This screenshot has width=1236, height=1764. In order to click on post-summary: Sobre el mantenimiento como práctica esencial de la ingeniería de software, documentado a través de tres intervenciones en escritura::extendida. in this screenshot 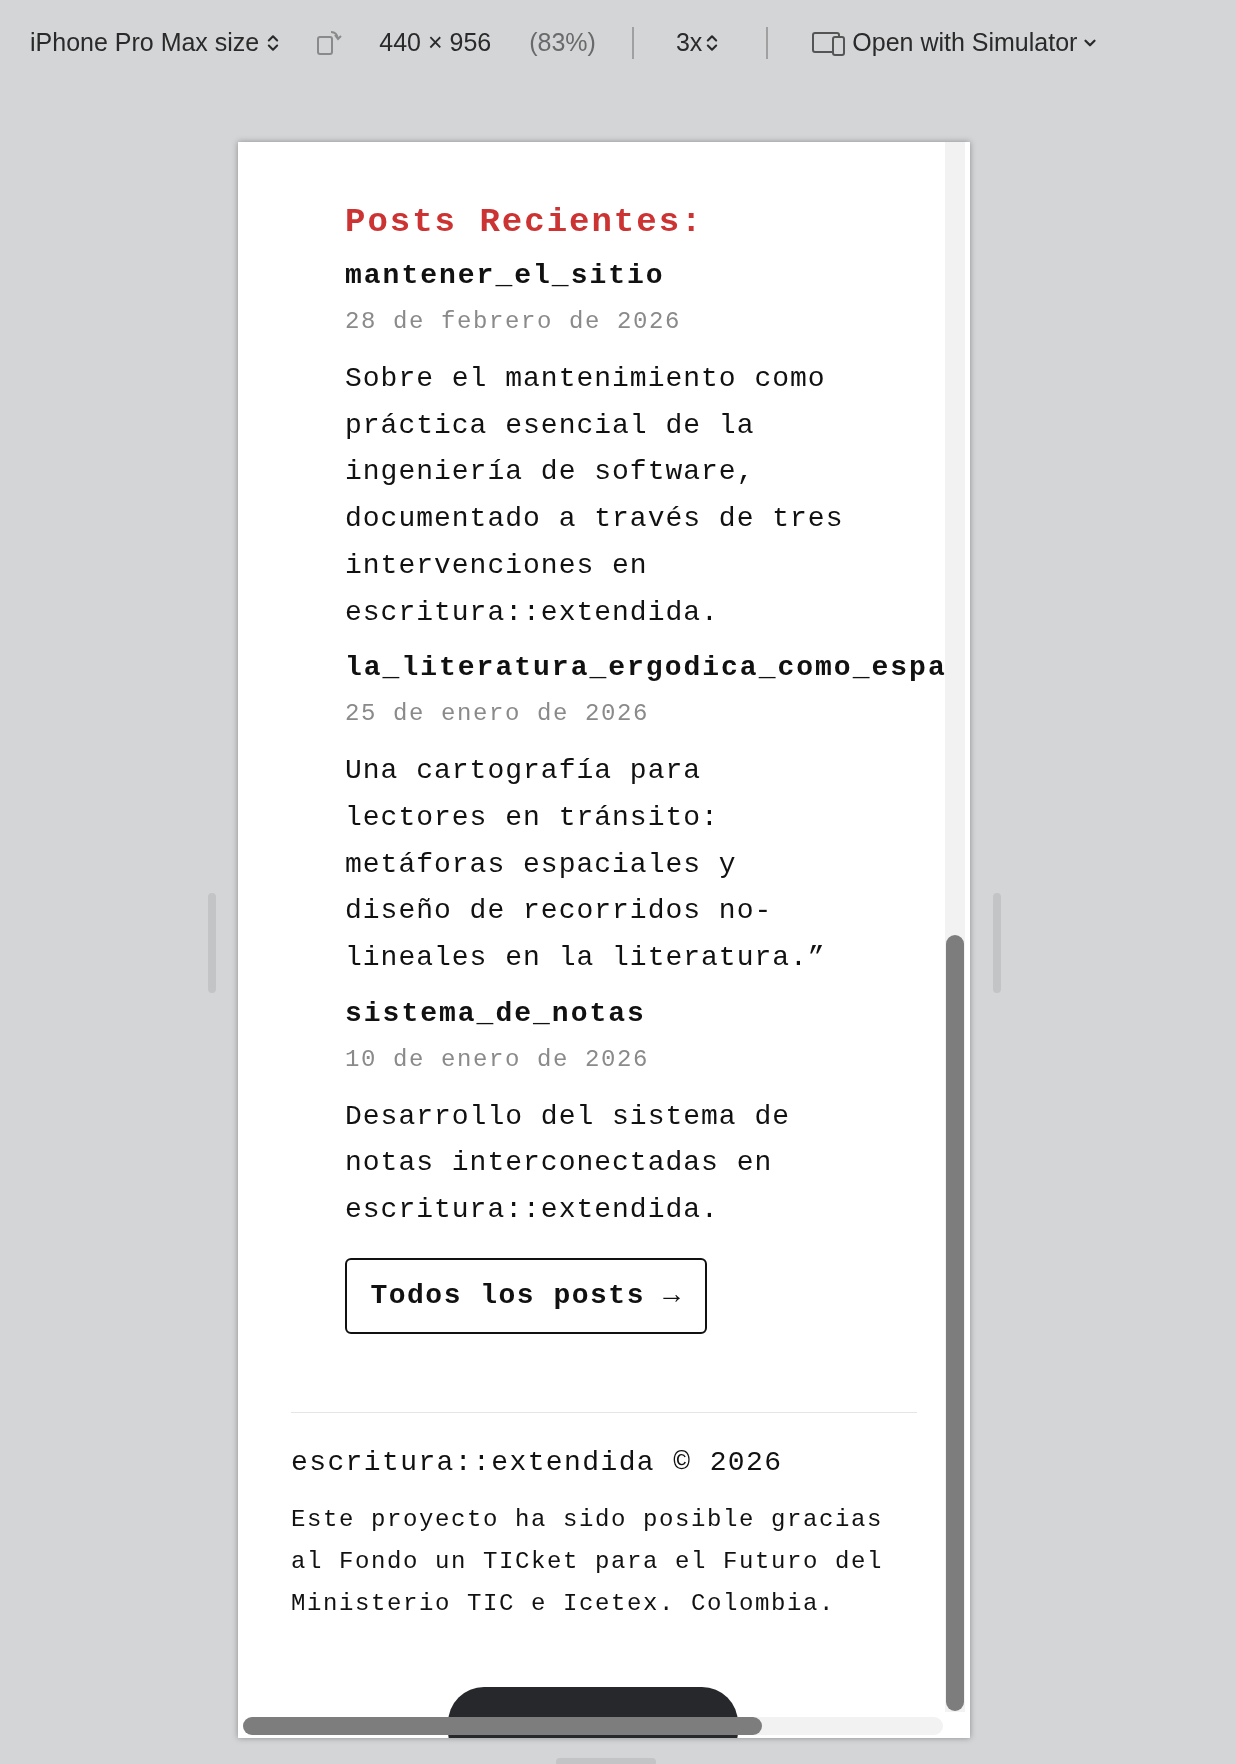, I will do `click(595, 496)`.